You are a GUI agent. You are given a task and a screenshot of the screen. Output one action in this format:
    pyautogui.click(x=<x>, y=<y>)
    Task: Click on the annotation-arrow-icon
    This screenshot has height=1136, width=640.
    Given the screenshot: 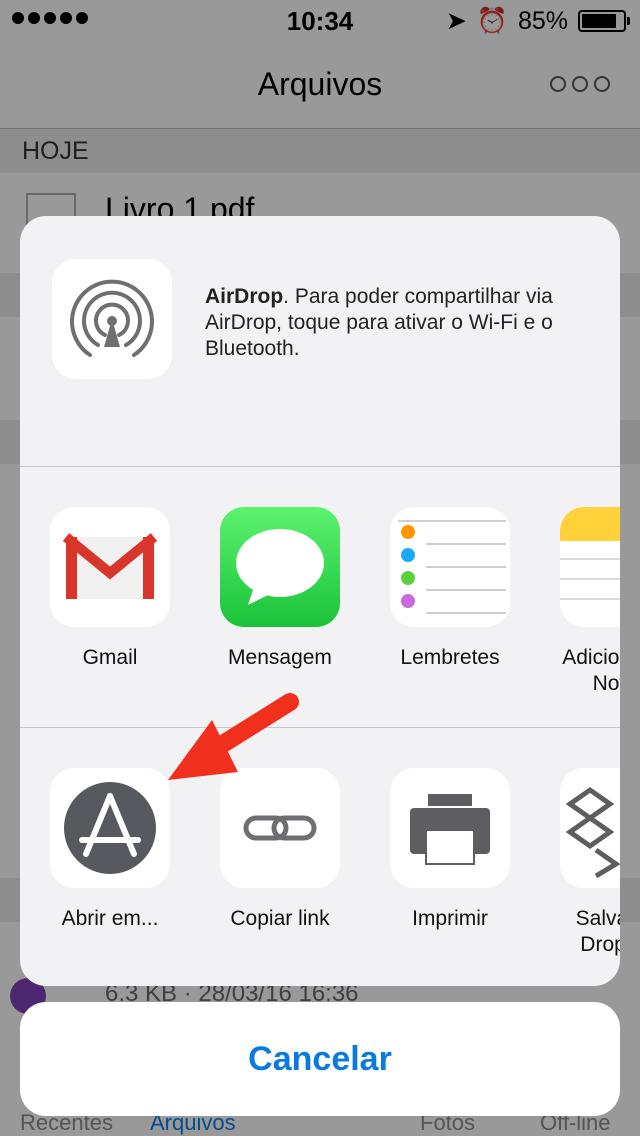 What is the action you would take?
    pyautogui.click(x=233, y=736)
    